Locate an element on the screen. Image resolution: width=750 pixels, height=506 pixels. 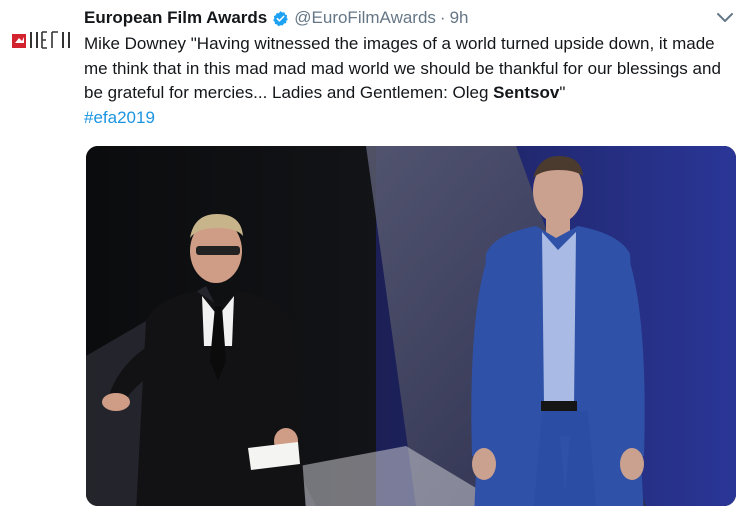
avatar is located at coordinates (42, 39).